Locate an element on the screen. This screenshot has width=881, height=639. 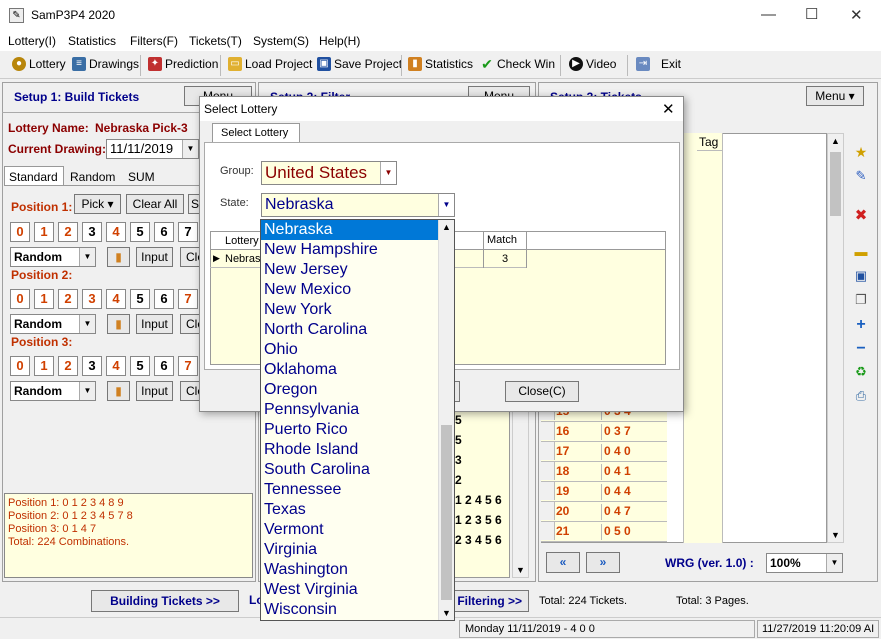
state-option: Oregon is located at coordinates (351, 390).